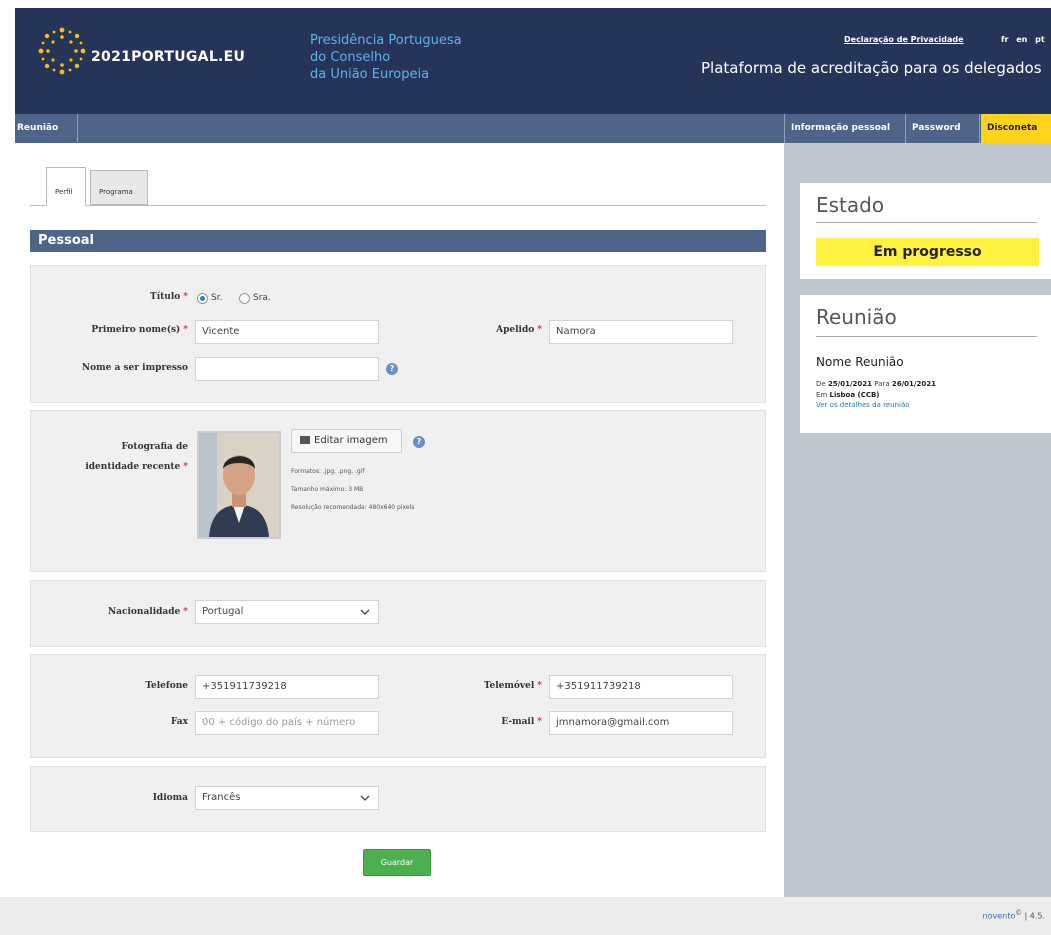 The width and height of the screenshot is (1051, 935). I want to click on meeting-title: Reunião, so click(856, 317).